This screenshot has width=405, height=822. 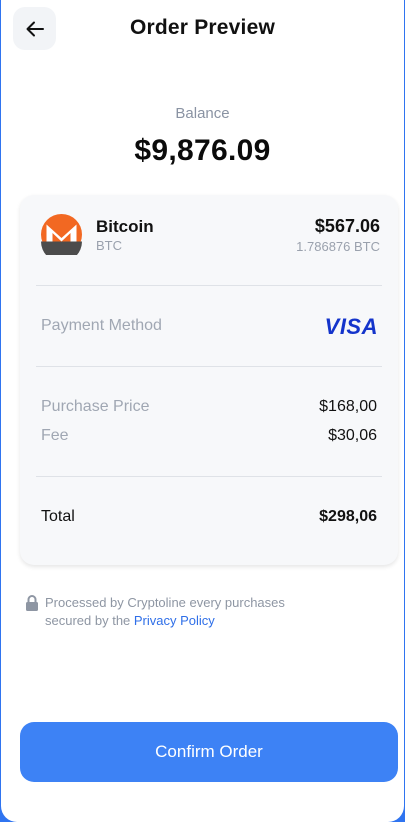 What do you see at coordinates (352, 435) in the screenshot?
I see `fee-value: $30,06` at bounding box center [352, 435].